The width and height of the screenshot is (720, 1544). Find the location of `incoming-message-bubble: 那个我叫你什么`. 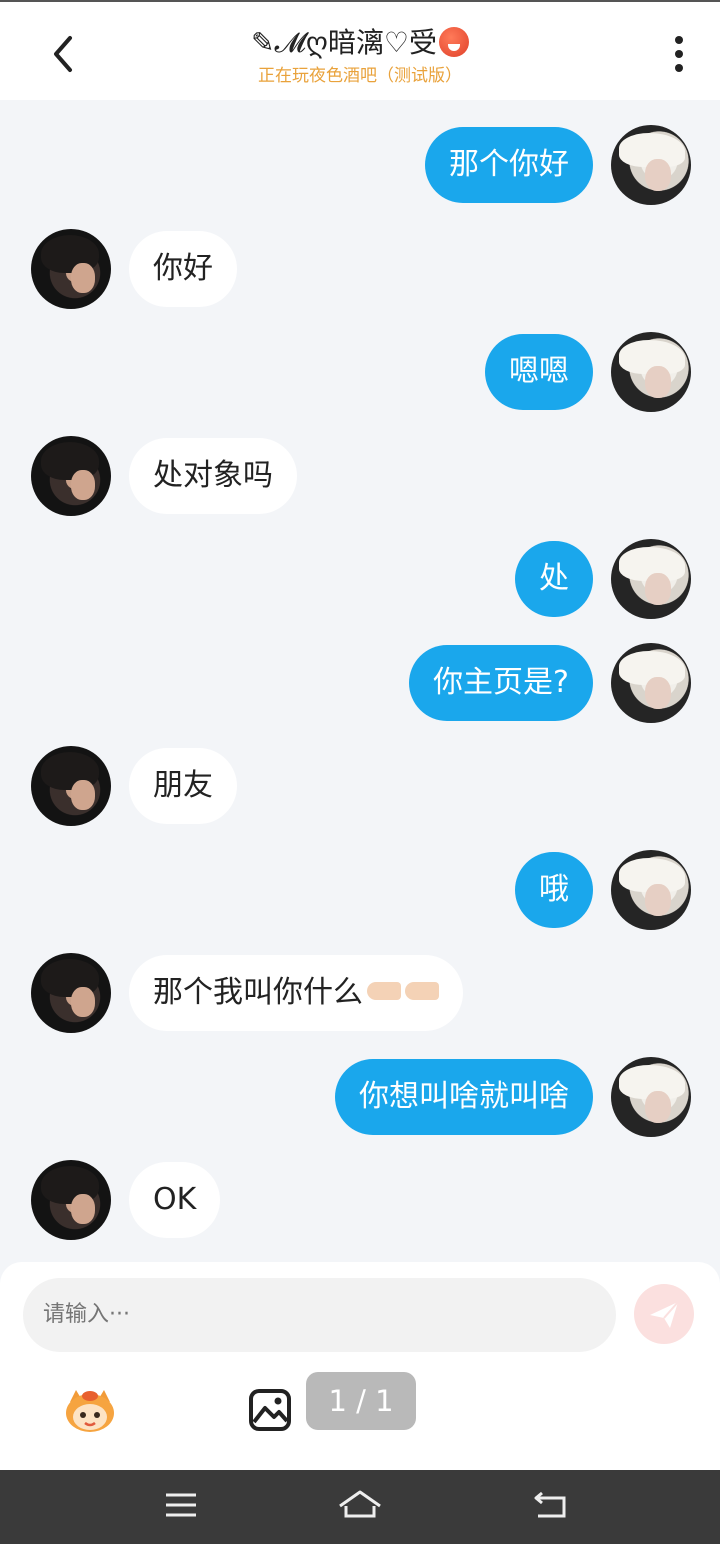

incoming-message-bubble: 那个我叫你什么 is located at coordinates (296, 993).